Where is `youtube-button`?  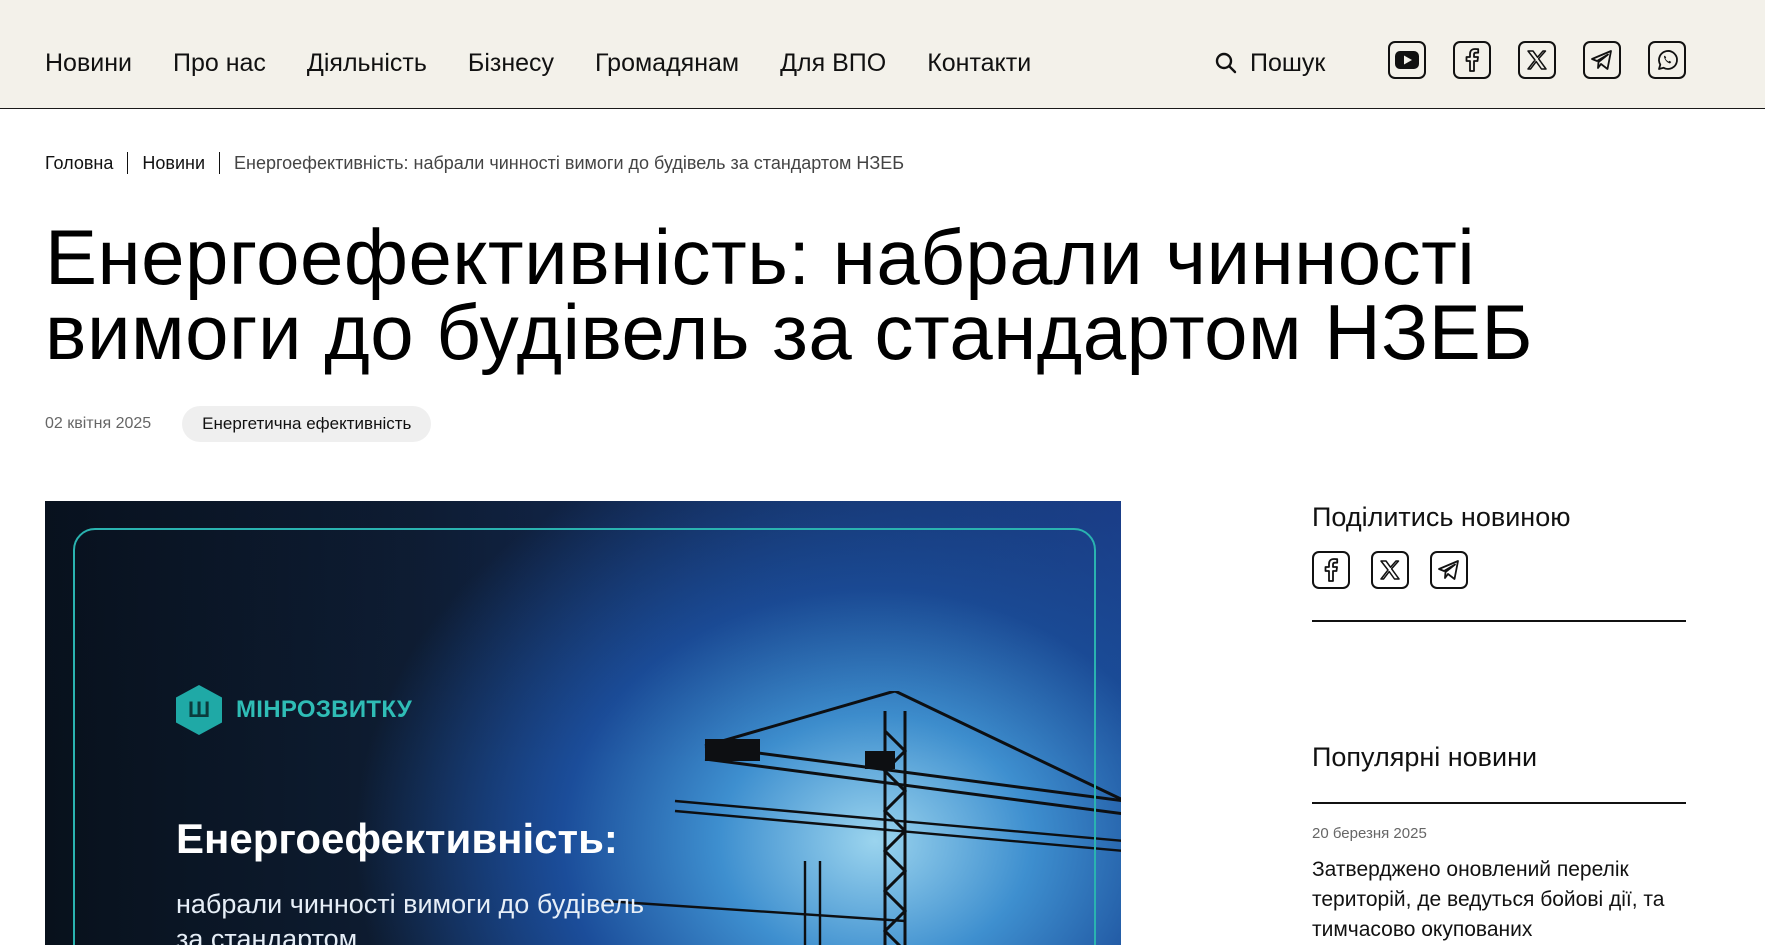
youtube-button is located at coordinates (1407, 60).